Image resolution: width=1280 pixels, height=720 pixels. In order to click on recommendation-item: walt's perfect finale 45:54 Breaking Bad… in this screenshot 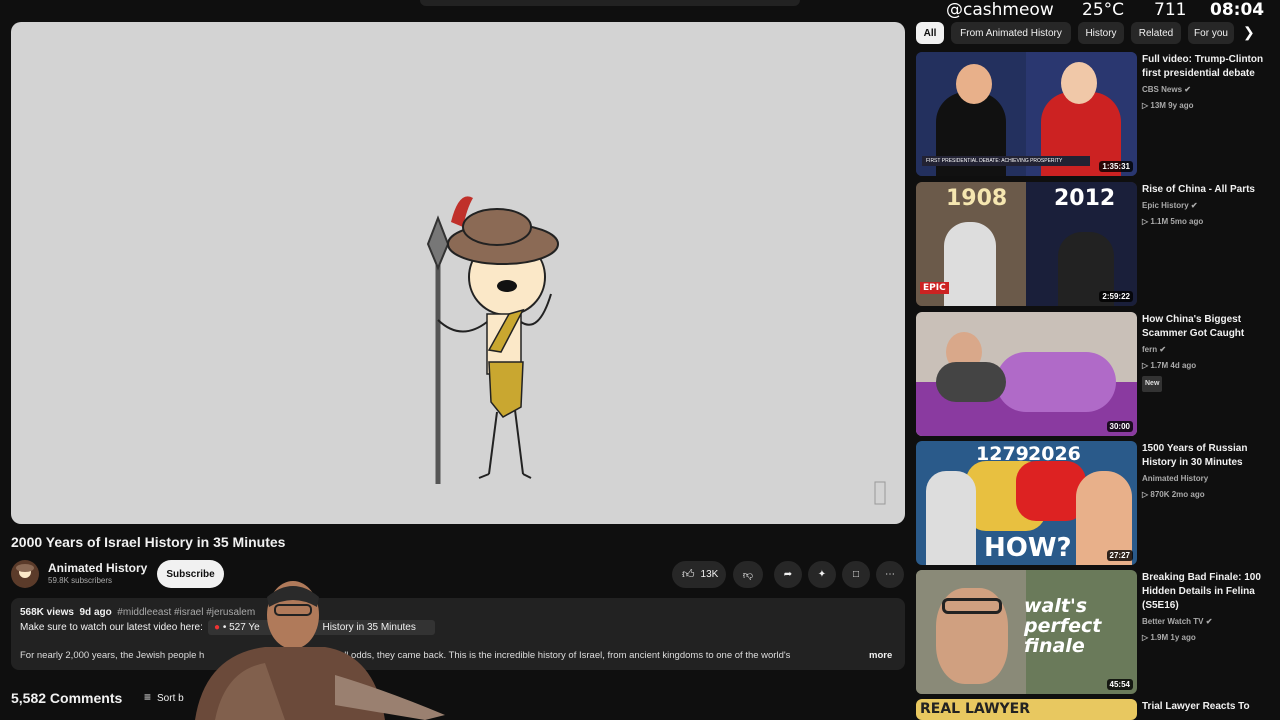, I will do `click(1098, 632)`.